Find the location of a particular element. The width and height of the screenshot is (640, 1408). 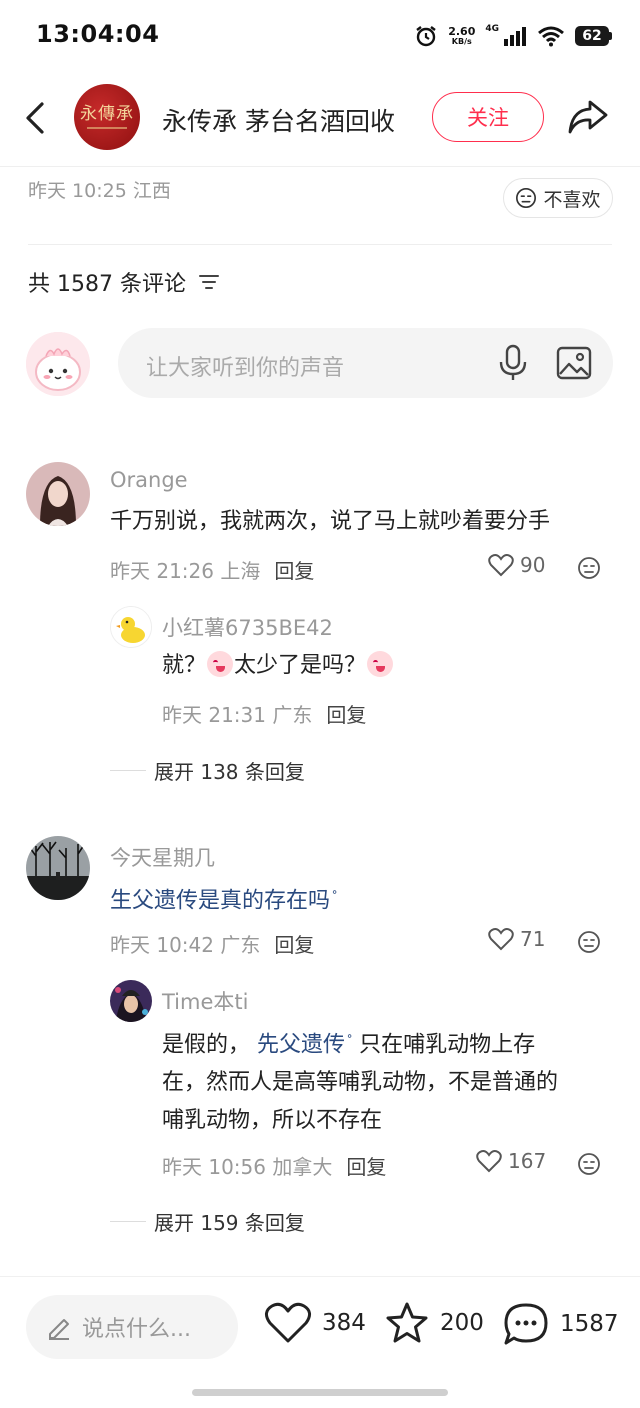

comment-meta: 昨天 21:26 上海 回复 is located at coordinates (212, 569).